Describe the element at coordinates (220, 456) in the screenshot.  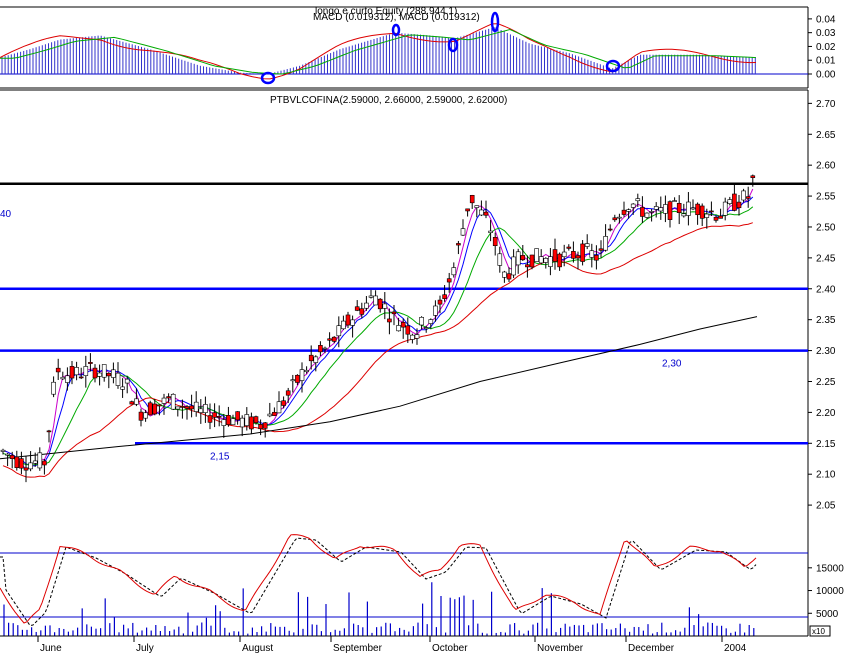
I see `level-label: 2,15` at that location.